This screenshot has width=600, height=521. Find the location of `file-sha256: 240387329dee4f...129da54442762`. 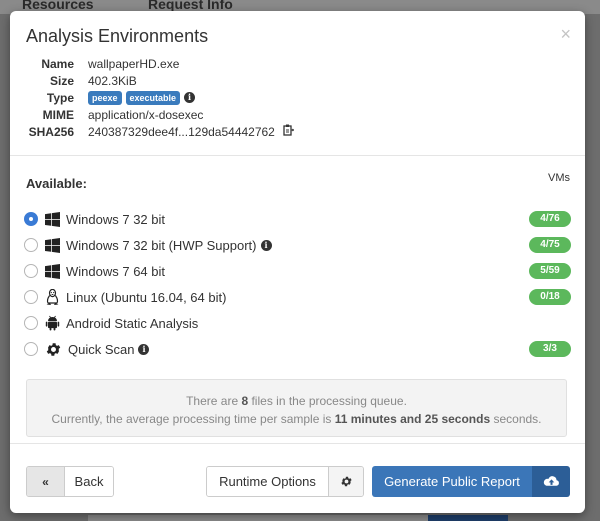

file-sha256: 240387329dee4f...129da54442762 is located at coordinates (191, 131).